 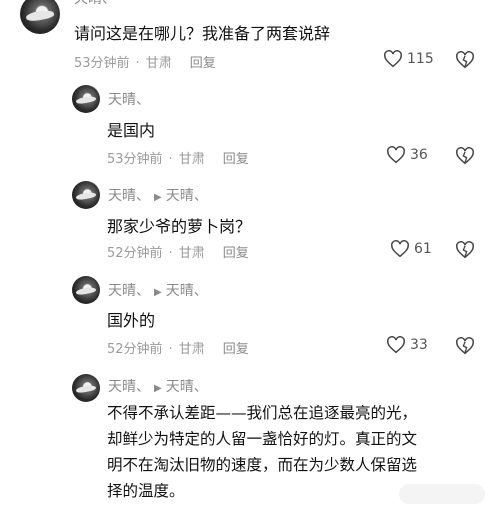 I want to click on like-button: 61, so click(x=411, y=249).